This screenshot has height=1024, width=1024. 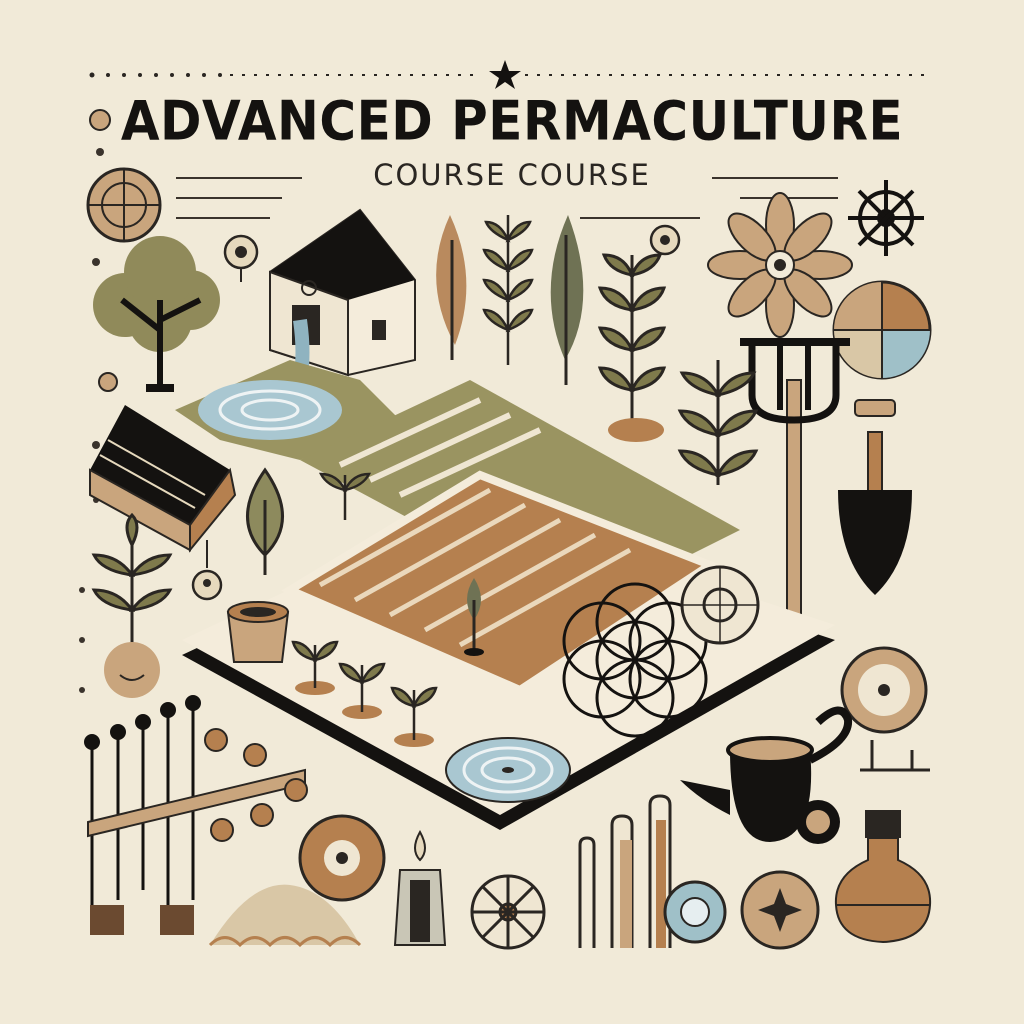 What do you see at coordinates (632, 347) in the screenshot?
I see `sprout-icon` at bounding box center [632, 347].